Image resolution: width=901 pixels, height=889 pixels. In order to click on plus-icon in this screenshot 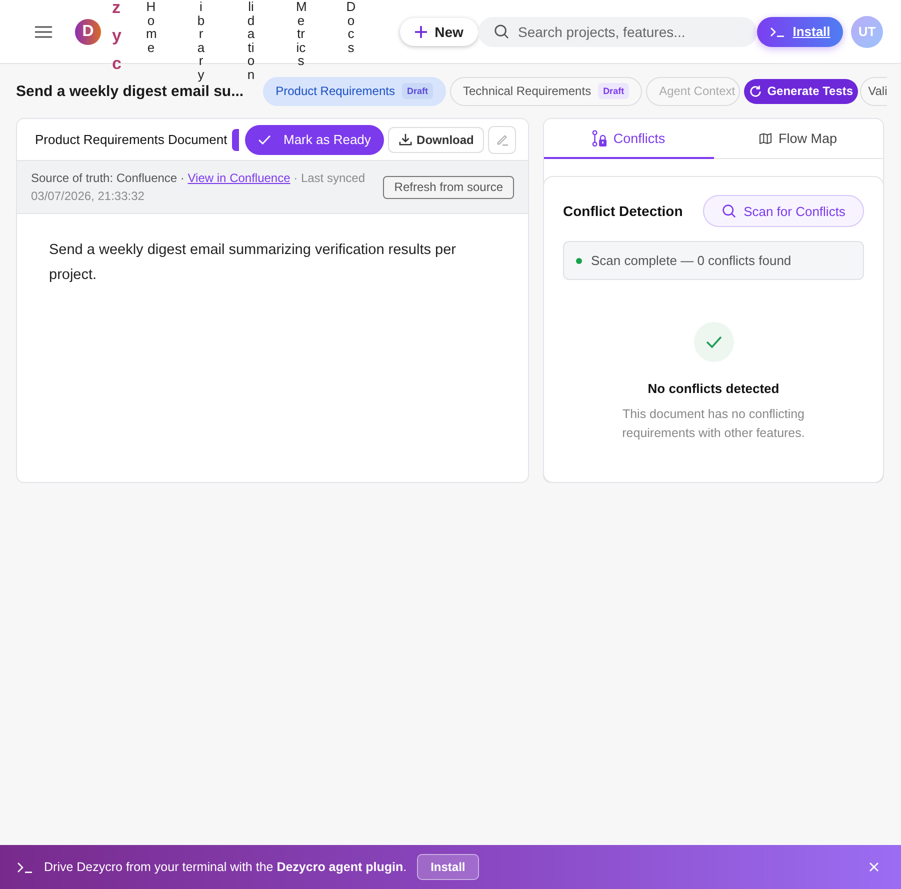, I will do `click(420, 32)`.